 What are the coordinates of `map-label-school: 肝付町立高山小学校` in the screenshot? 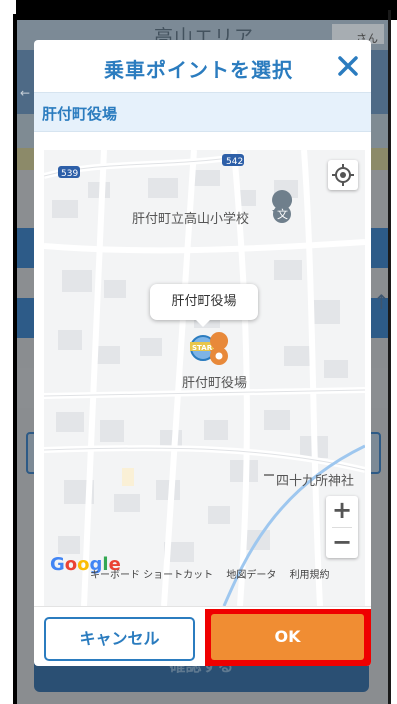 It's located at (191, 219).